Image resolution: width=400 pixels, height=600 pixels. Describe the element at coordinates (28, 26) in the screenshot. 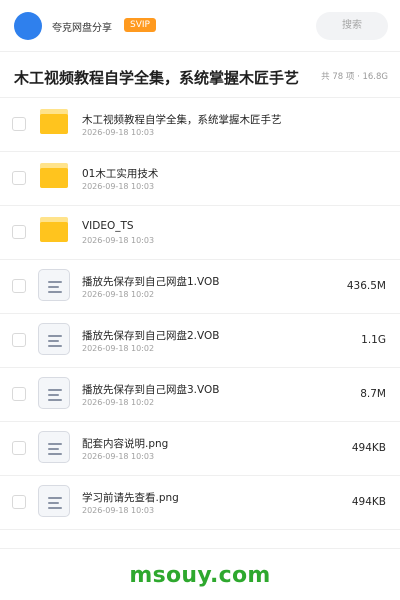

I see `avatar` at that location.